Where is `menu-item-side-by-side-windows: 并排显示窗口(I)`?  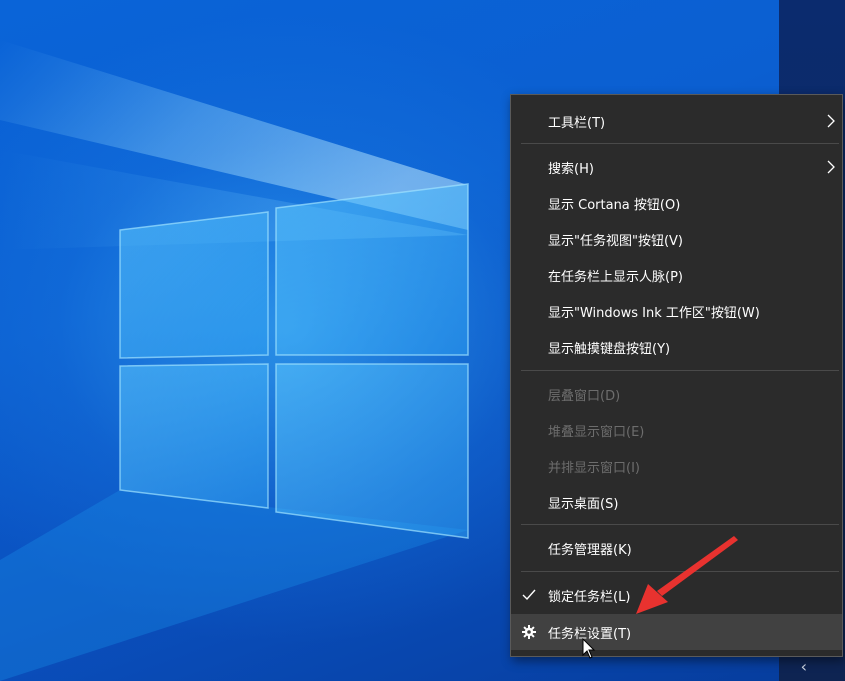
menu-item-side-by-side-windows: 并排显示窗口(I) is located at coordinates (676, 466).